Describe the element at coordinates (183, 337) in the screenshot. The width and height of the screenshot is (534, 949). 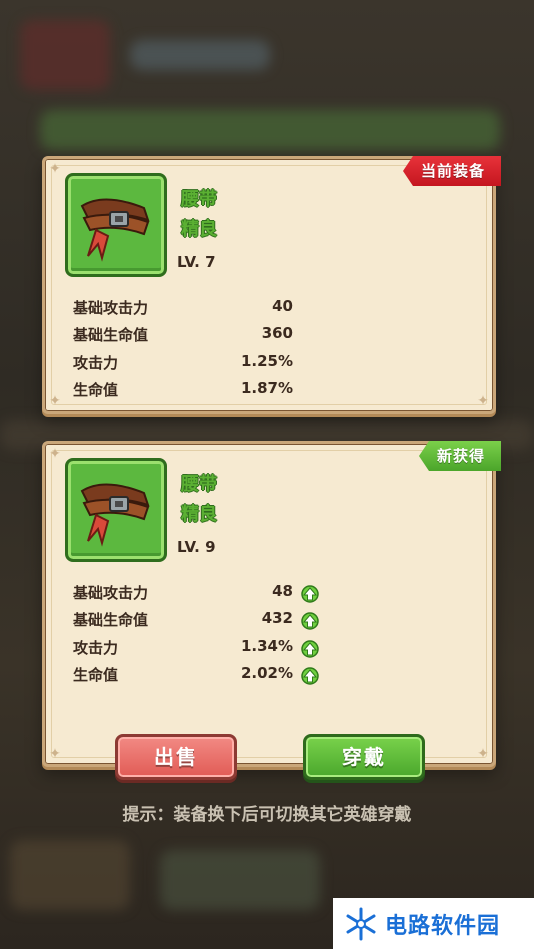
I see `stat-row: 基础生命值 360` at that location.